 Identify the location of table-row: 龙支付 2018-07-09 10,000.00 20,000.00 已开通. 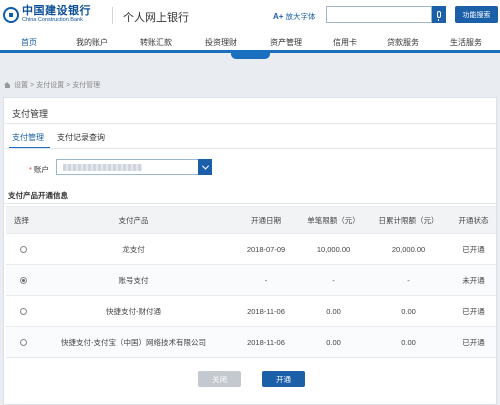
(251, 249).